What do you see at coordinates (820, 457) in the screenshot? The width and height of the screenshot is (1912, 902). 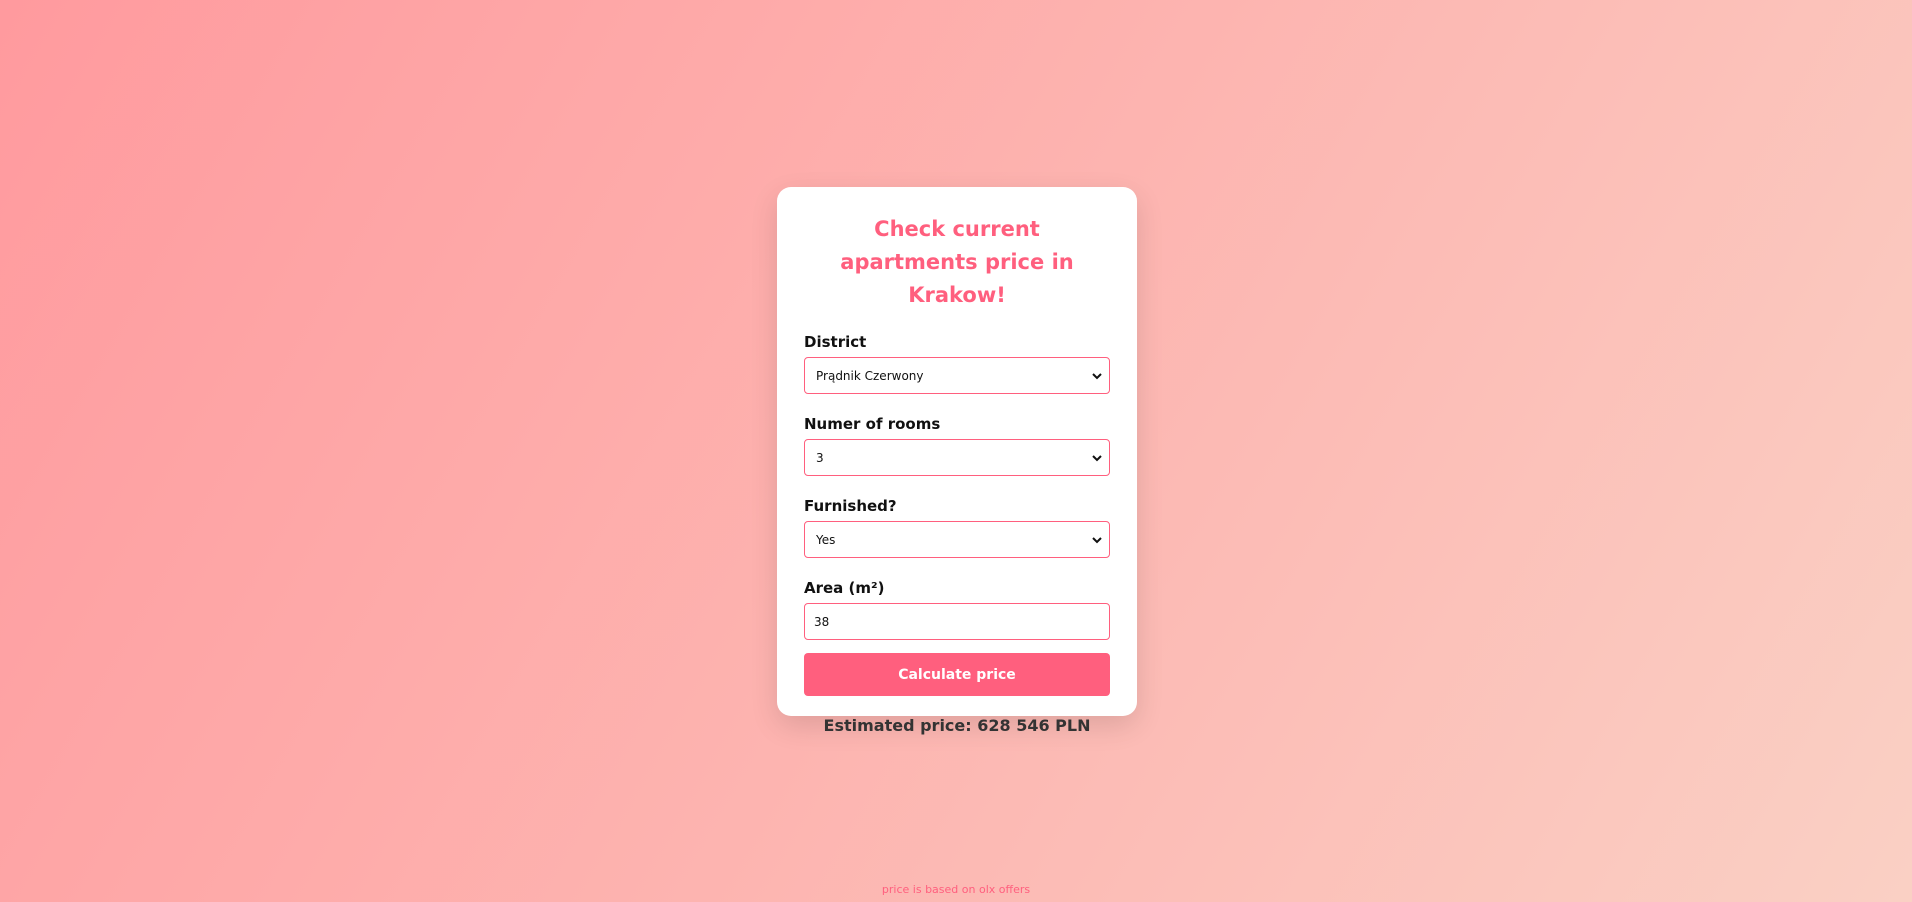 I see `rooms-selected-value: 3` at bounding box center [820, 457].